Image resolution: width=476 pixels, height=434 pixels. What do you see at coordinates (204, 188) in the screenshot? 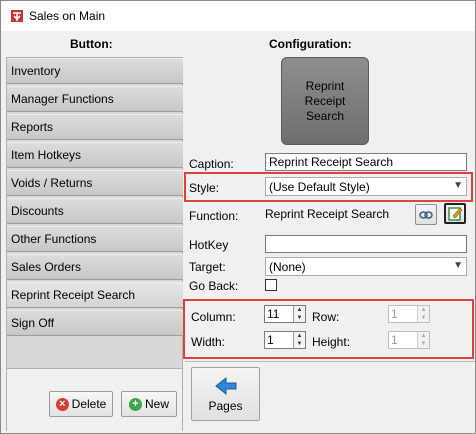
I see `style-label: Style:` at bounding box center [204, 188].